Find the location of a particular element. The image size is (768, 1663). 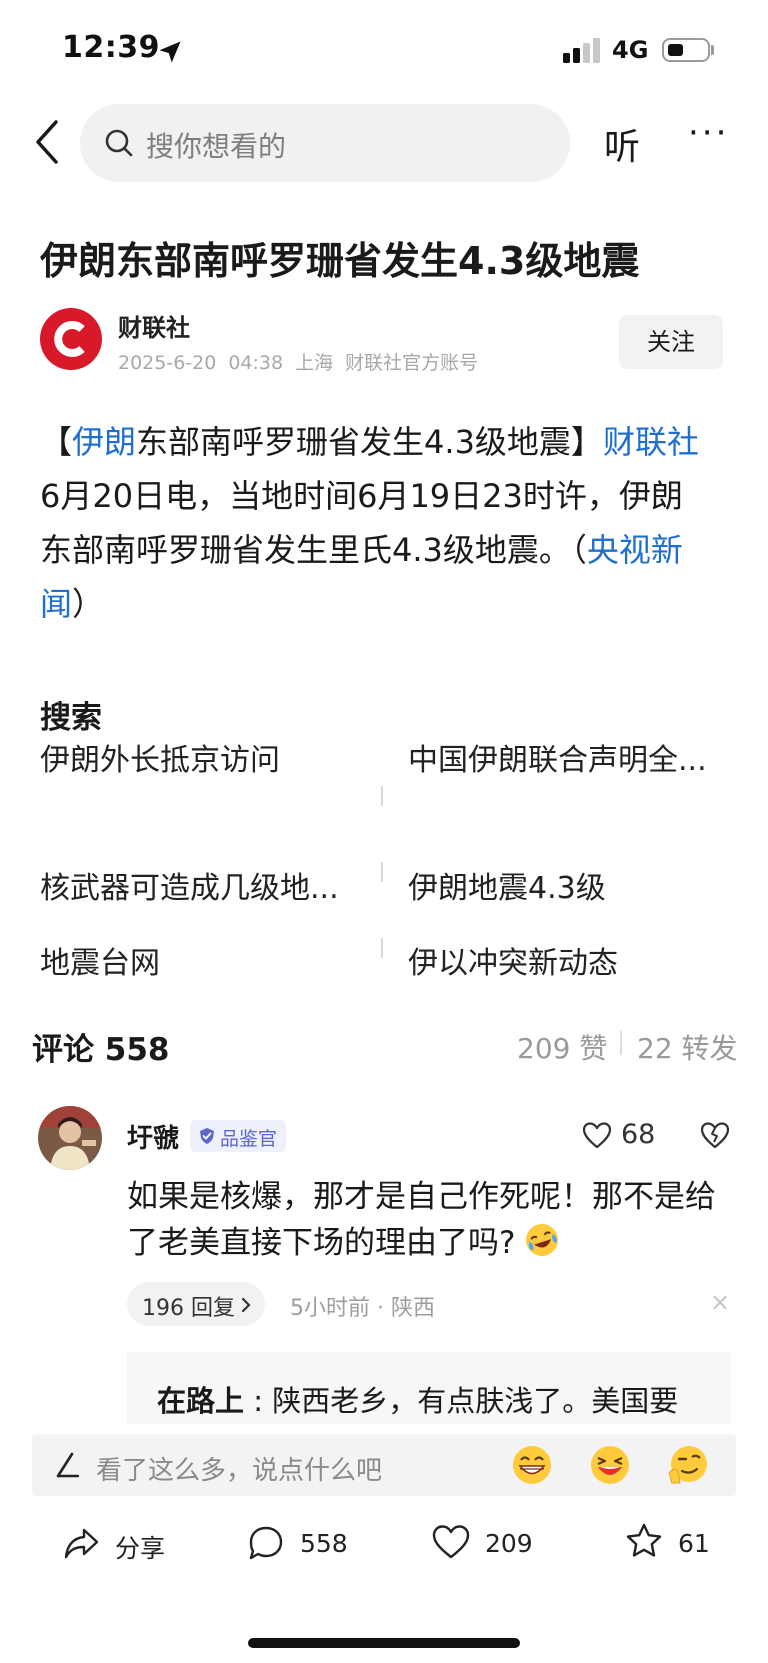

more-button: ··· is located at coordinates (708, 133).